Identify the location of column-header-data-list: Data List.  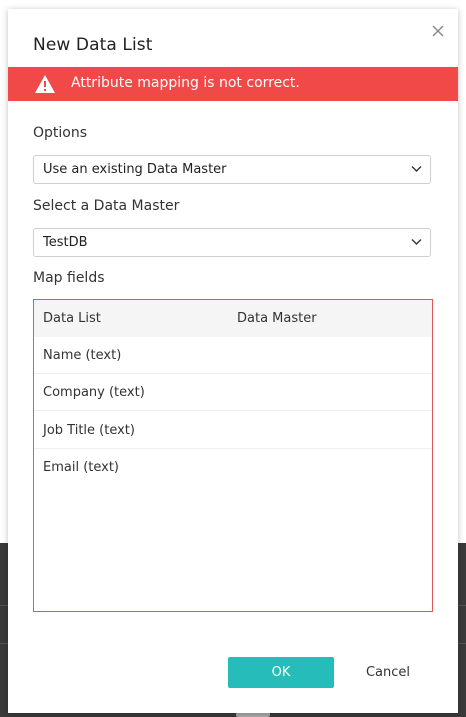
(72, 318).